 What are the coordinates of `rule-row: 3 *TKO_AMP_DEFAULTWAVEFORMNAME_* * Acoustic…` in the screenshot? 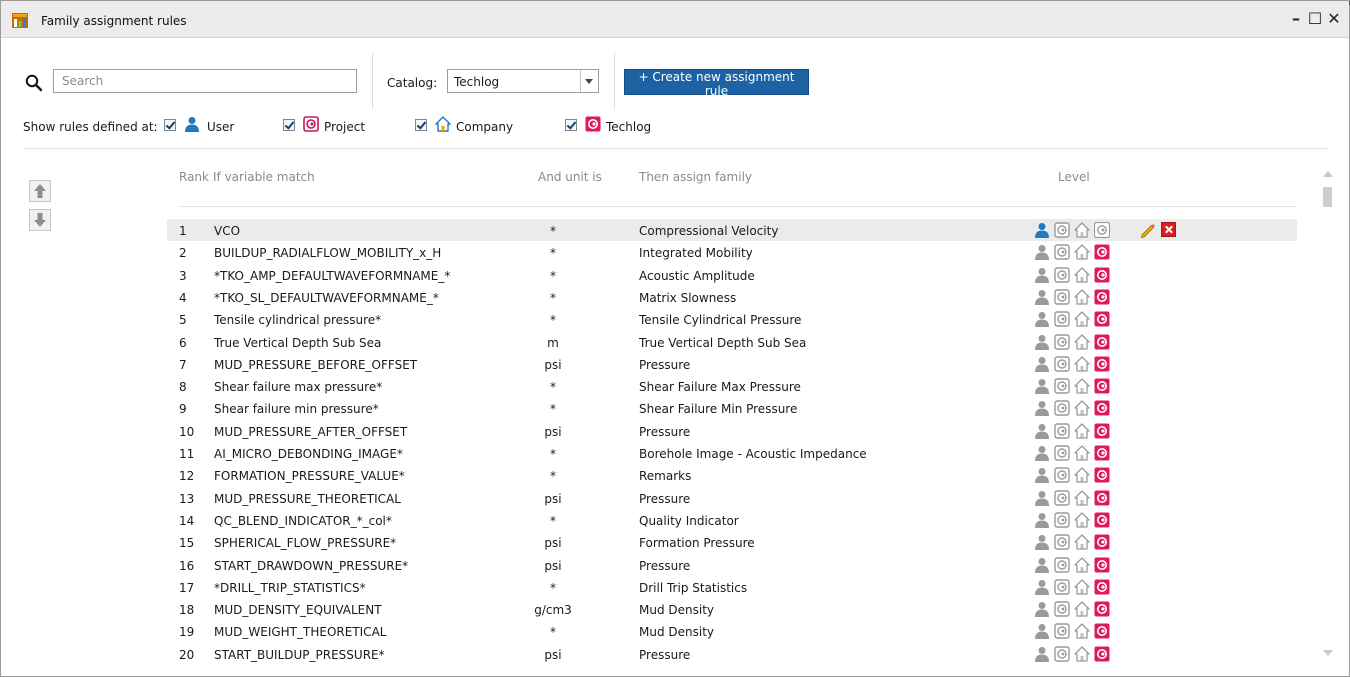 It's located at (732, 275).